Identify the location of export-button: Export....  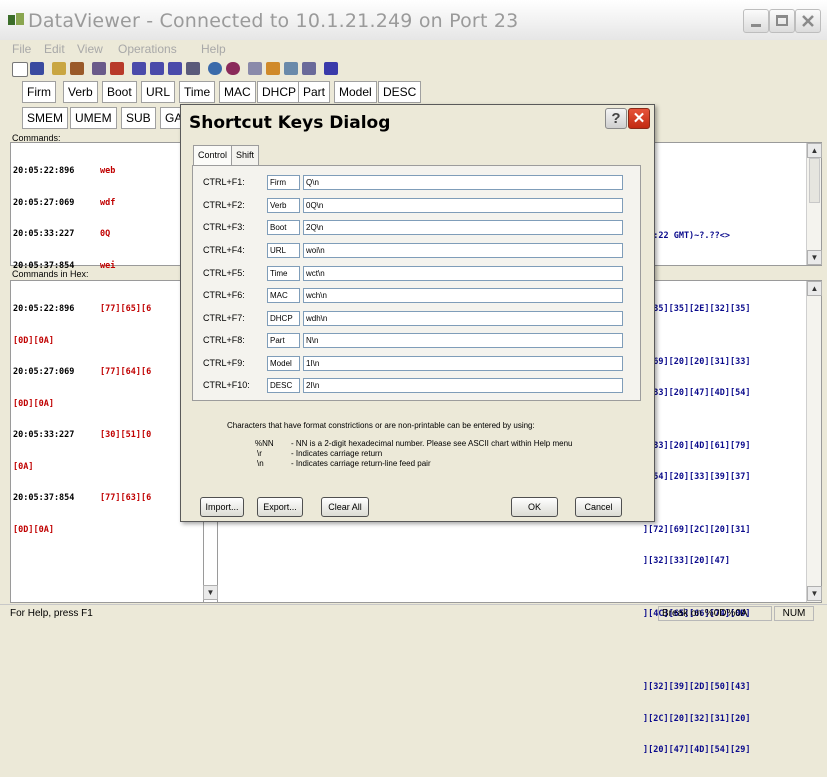
(280, 507).